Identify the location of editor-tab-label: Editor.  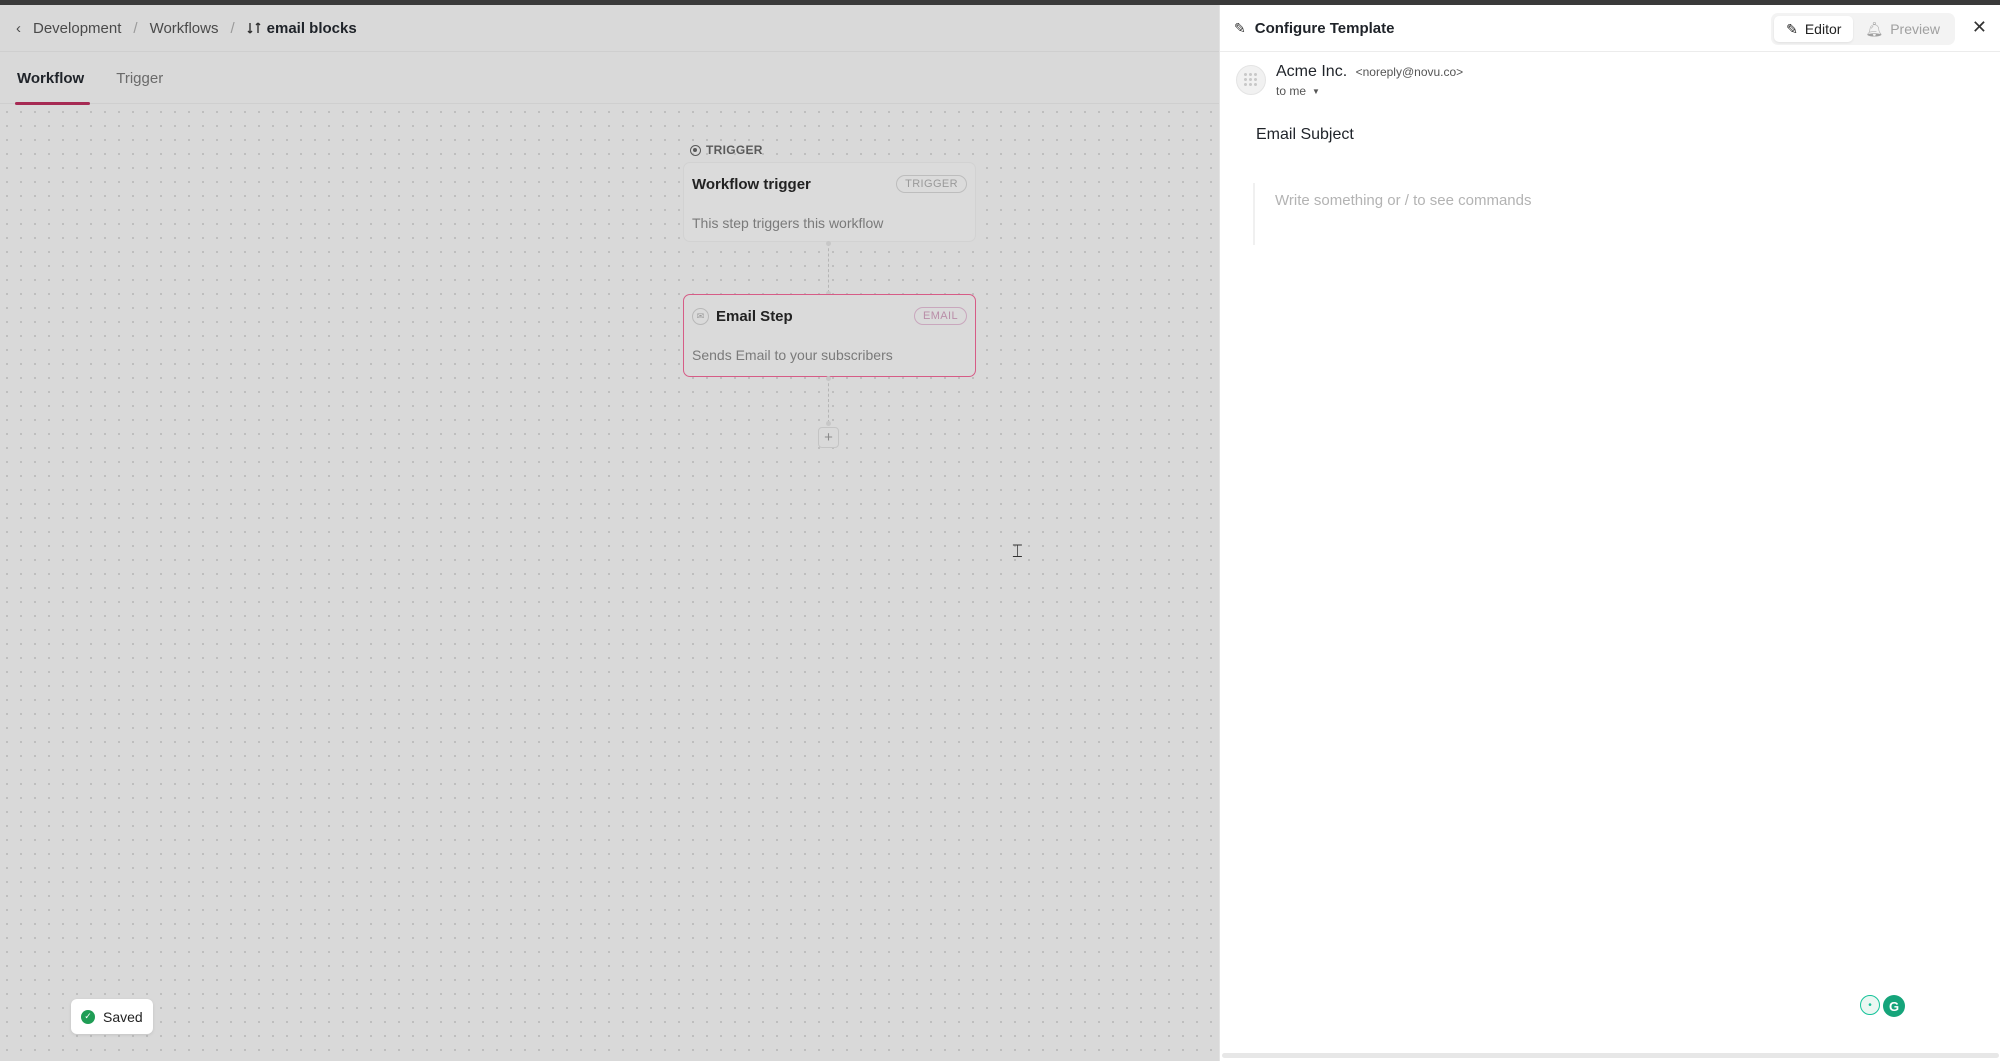
(1823, 29).